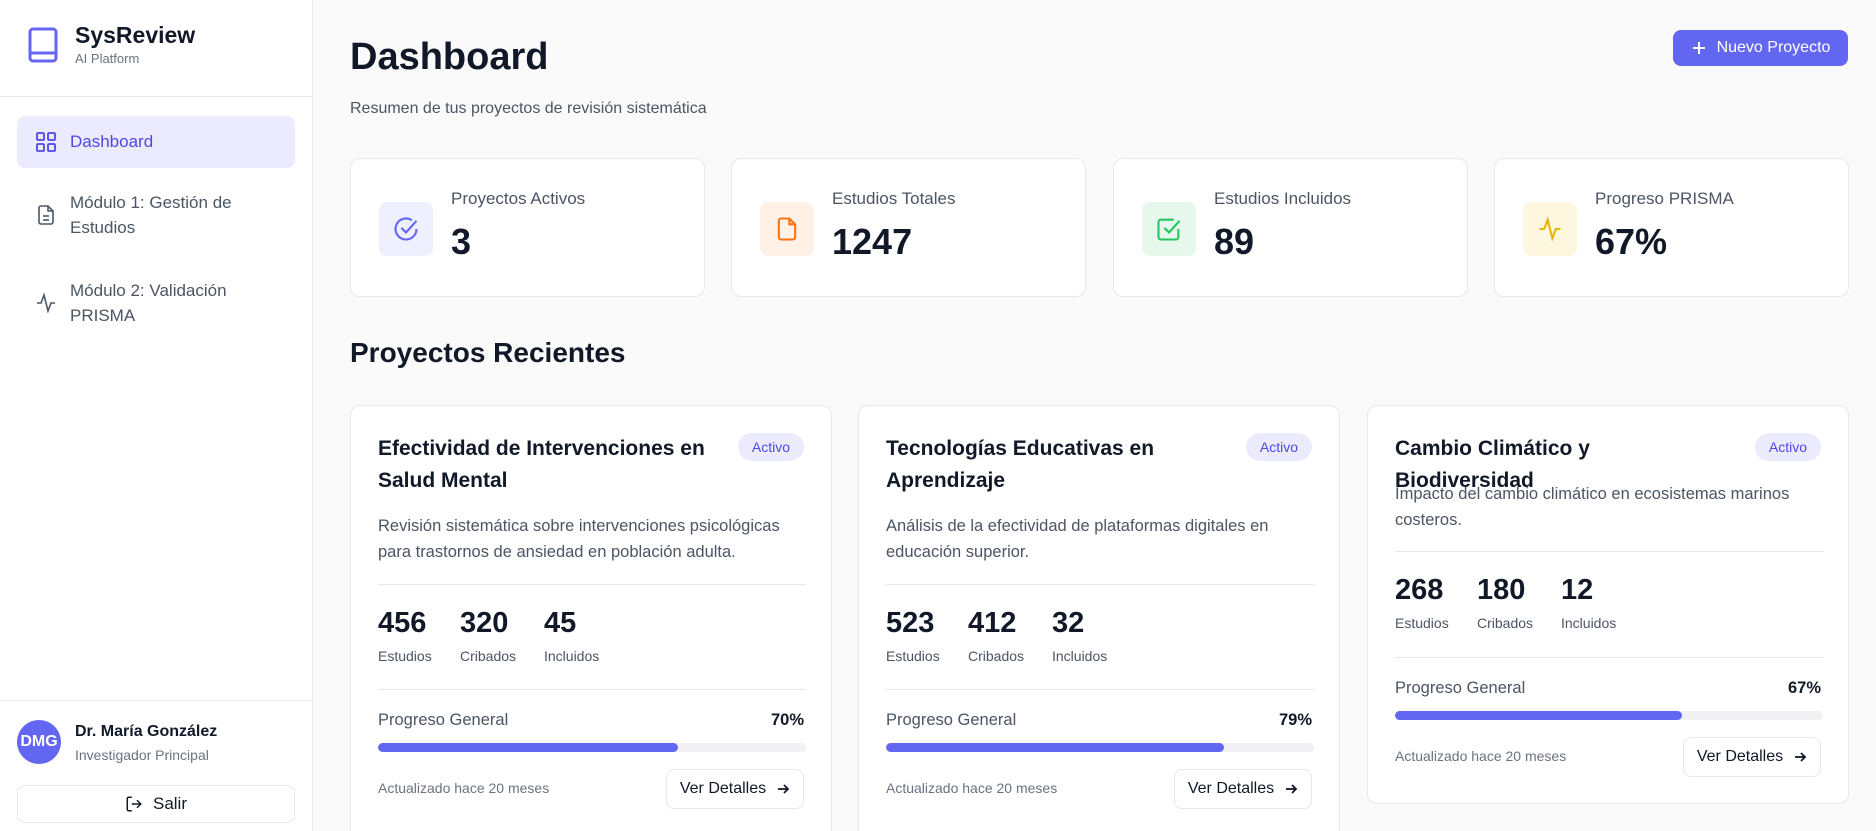 The width and height of the screenshot is (1876, 831). I want to click on check-square-icon, so click(1169, 229).